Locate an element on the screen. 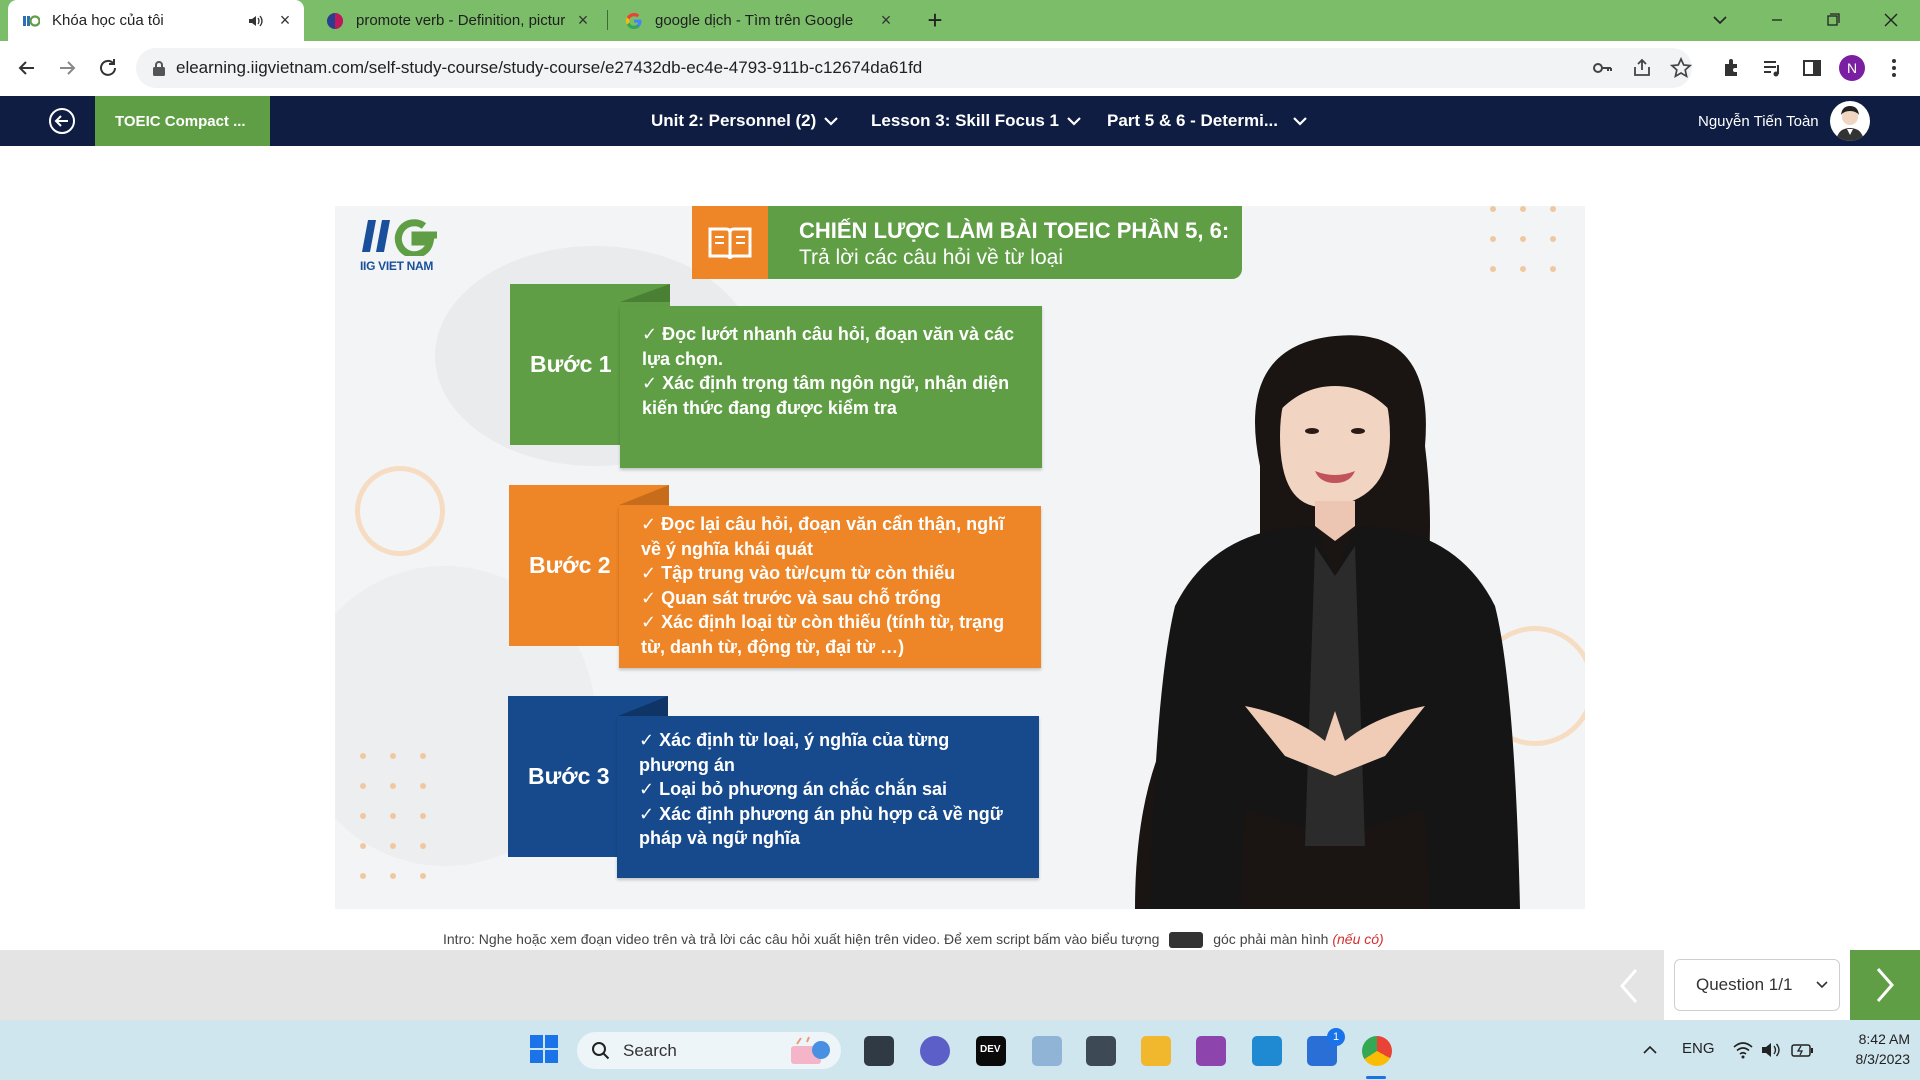 This screenshot has width=1920, height=1080. vscode-icon is located at coordinates (1267, 1051).